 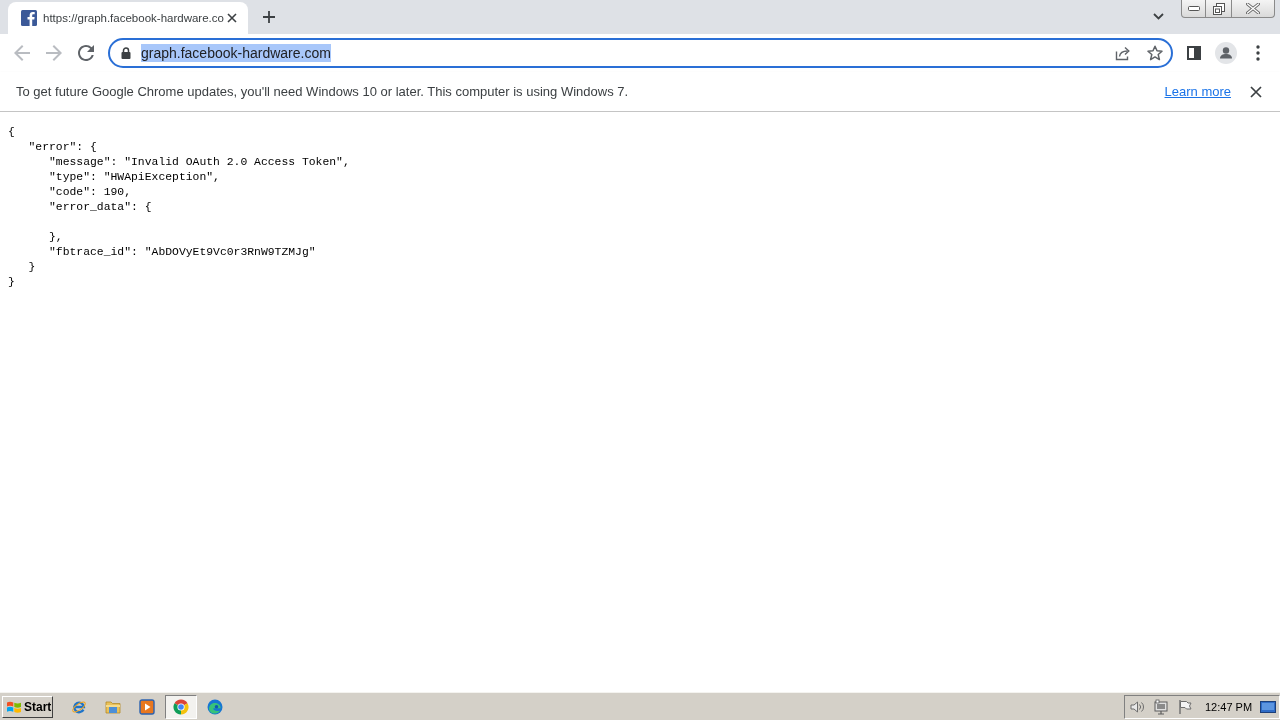 What do you see at coordinates (1155, 53) in the screenshot?
I see `star-icon` at bounding box center [1155, 53].